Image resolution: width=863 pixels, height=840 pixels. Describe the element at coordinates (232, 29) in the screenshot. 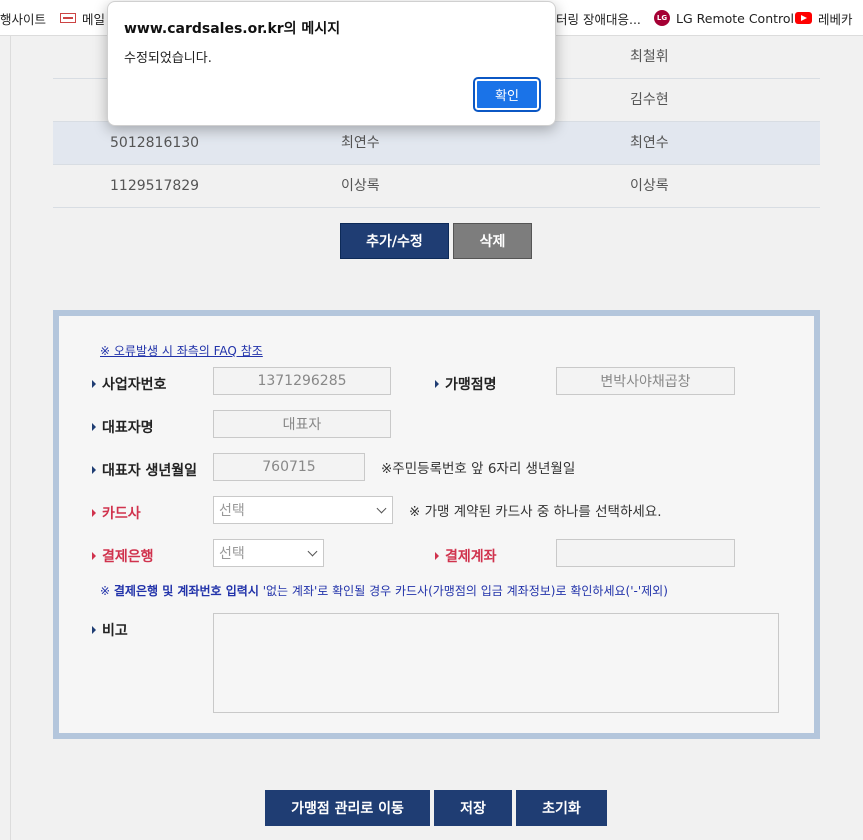

I see `dialog-title: www.cardsales.or.kr의 메시지` at that location.